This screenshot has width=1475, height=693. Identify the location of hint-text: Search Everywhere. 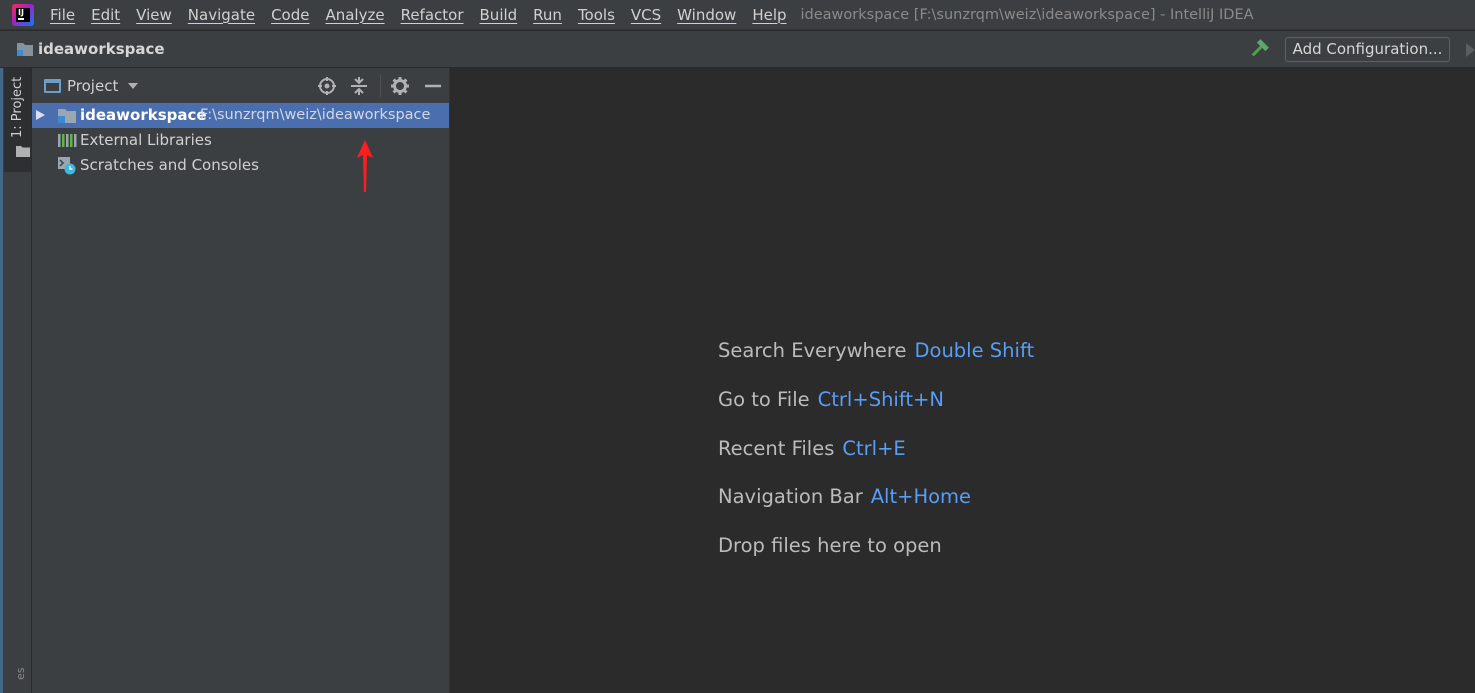
(812, 350).